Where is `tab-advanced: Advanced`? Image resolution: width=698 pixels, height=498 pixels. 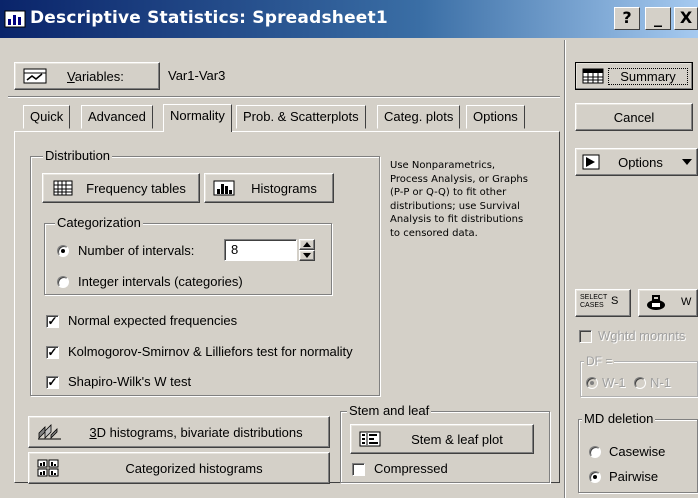
tab-advanced: Advanced is located at coordinates (117, 117).